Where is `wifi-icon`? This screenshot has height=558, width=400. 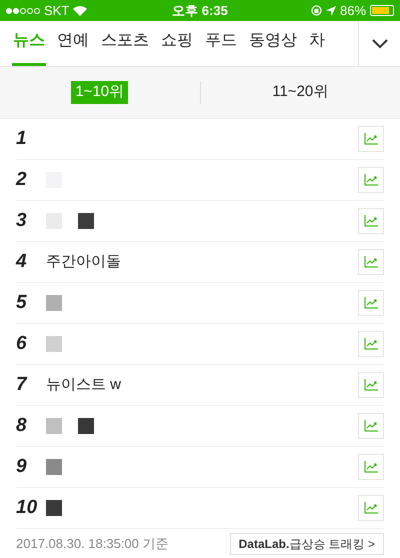 wifi-icon is located at coordinates (80, 11).